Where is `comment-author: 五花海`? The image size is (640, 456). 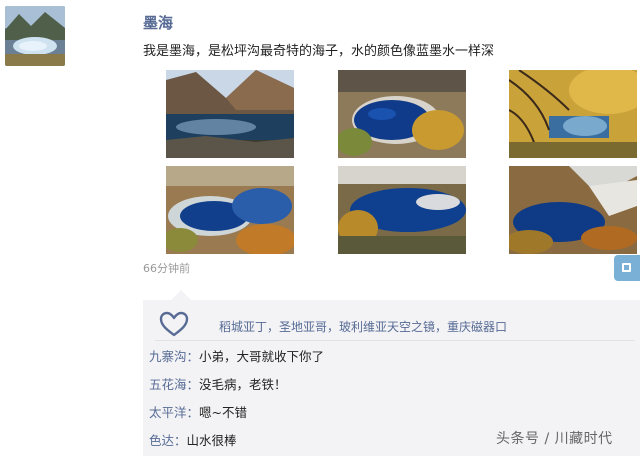 comment-author: 五花海 is located at coordinates (168, 384).